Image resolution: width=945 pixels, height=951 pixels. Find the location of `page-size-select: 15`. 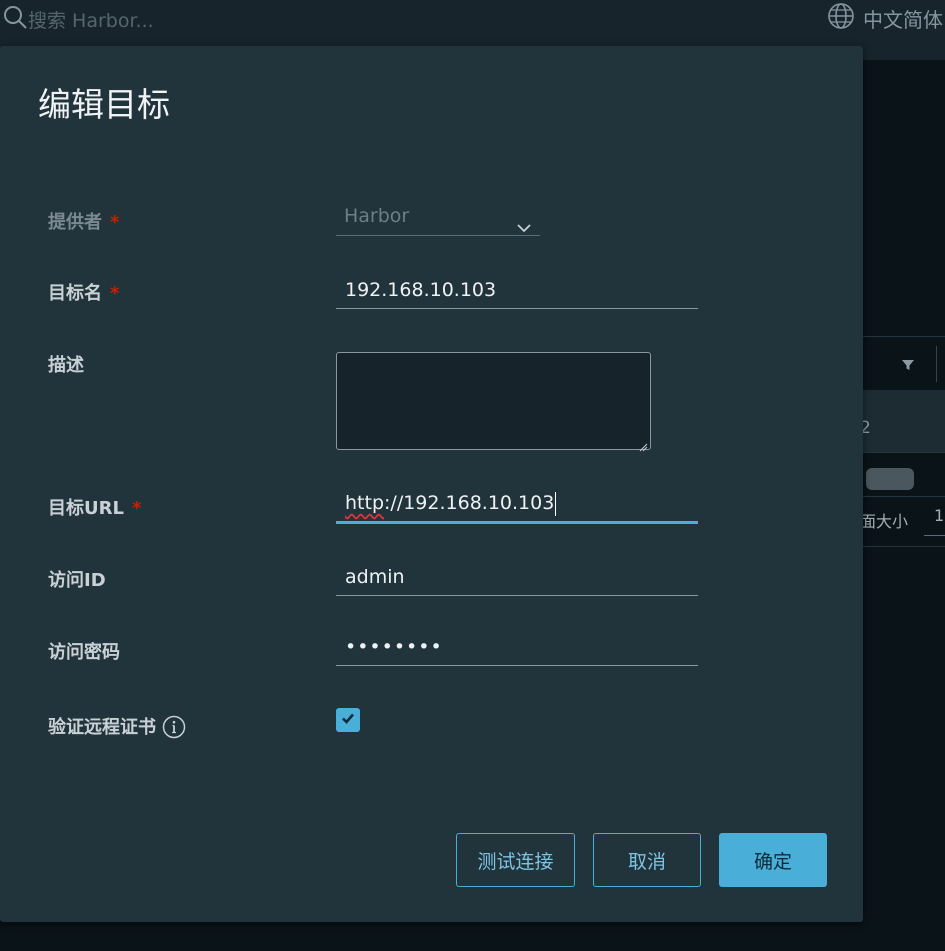

page-size-select: 15 is located at coordinates (934, 521).